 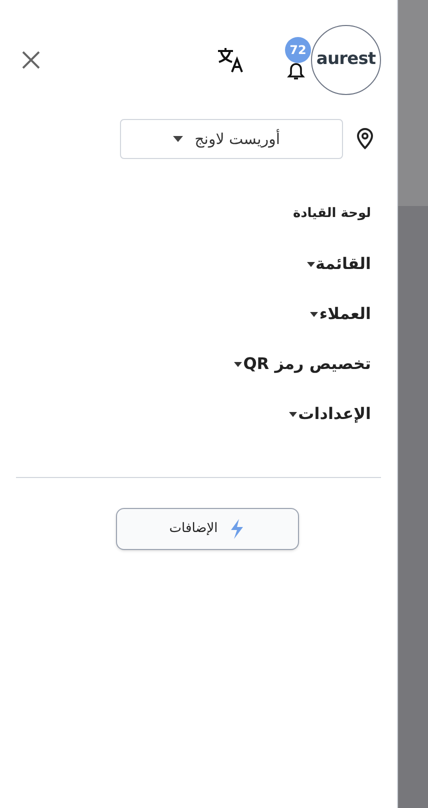 I want to click on branch-select: أوريست لاونج, so click(x=231, y=139).